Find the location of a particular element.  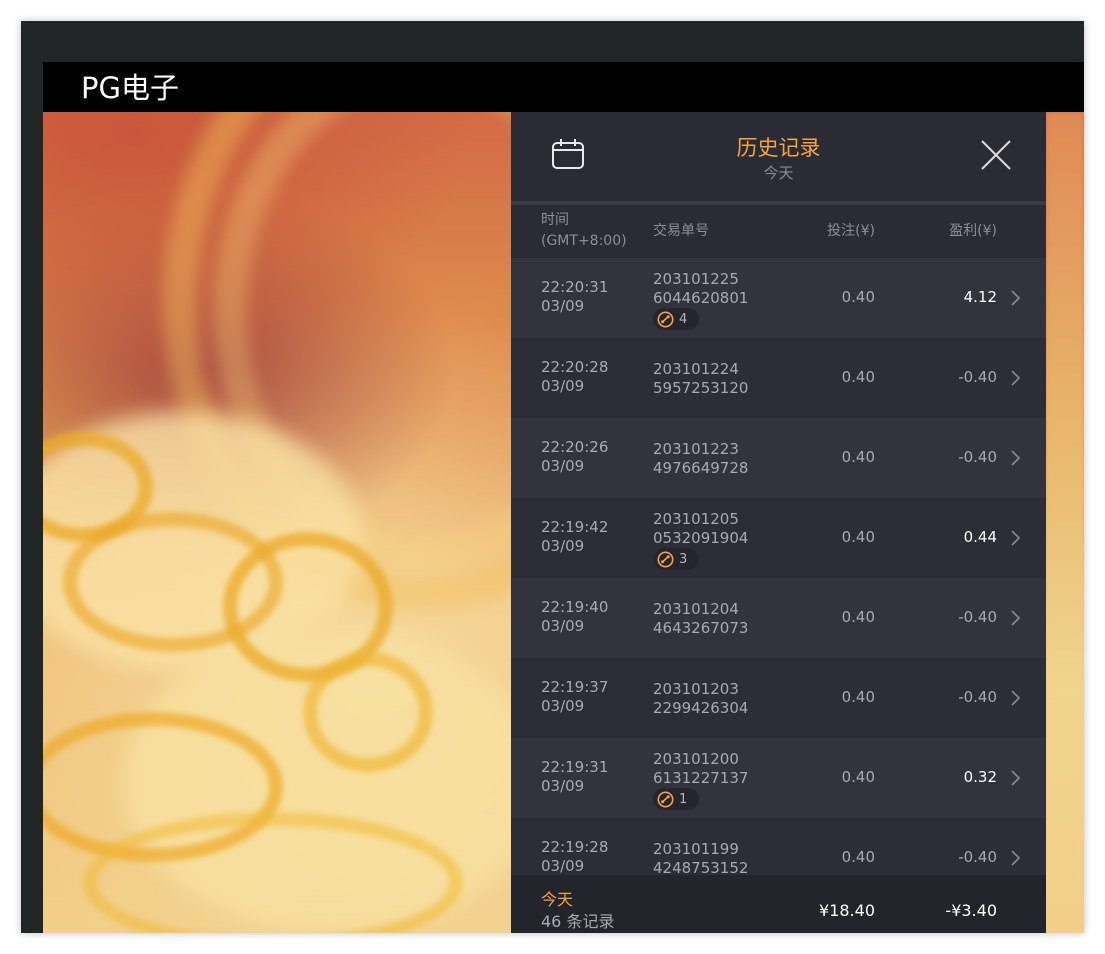

summary-bet-total: ¥18.40 is located at coordinates (847, 910).